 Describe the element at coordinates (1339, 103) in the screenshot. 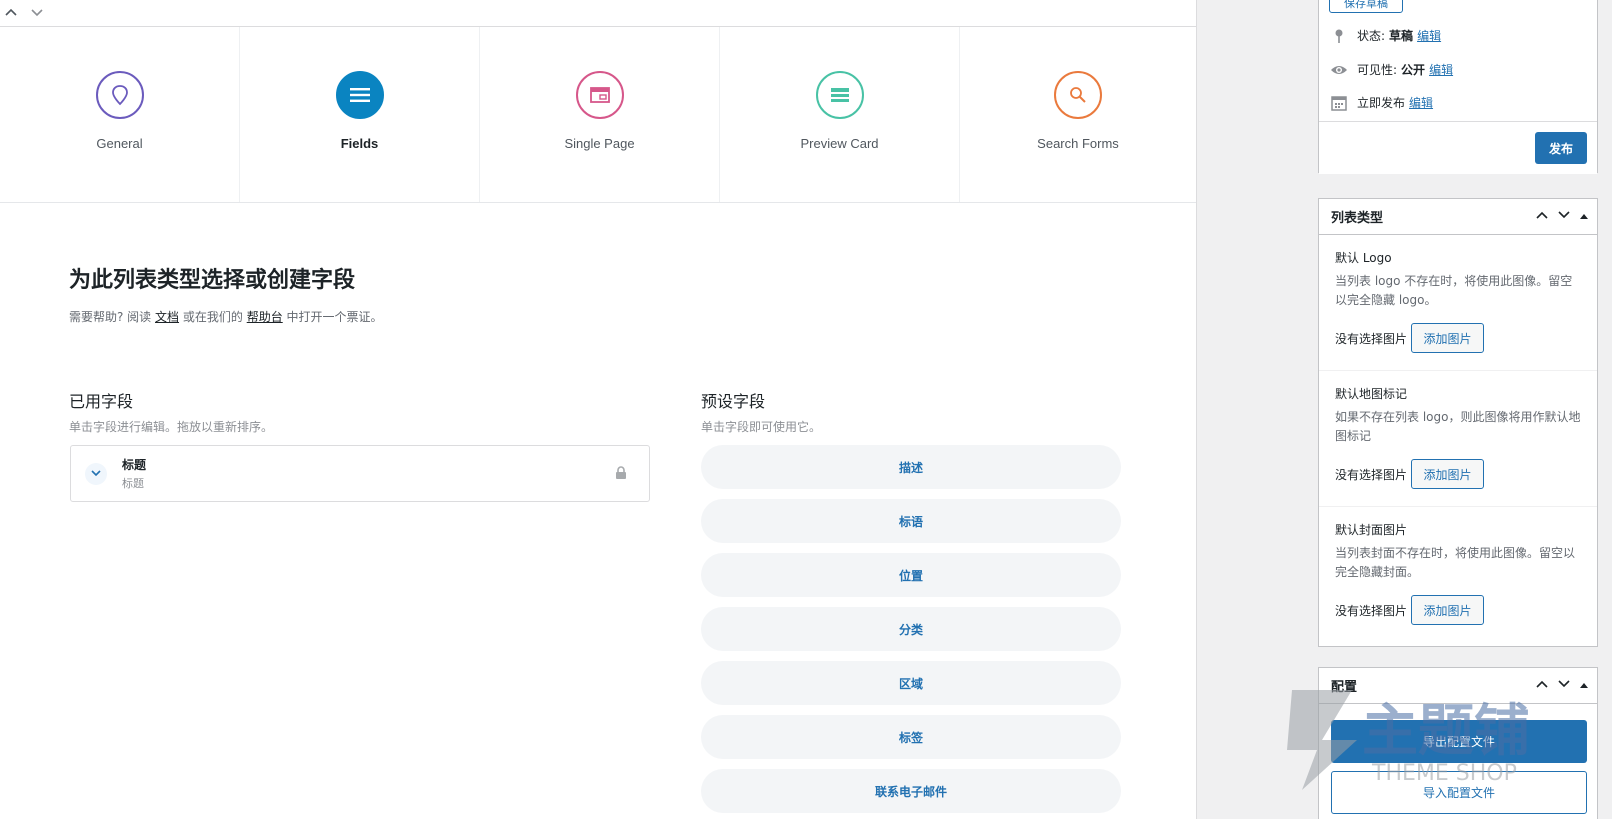

I see `calendar-icon` at that location.